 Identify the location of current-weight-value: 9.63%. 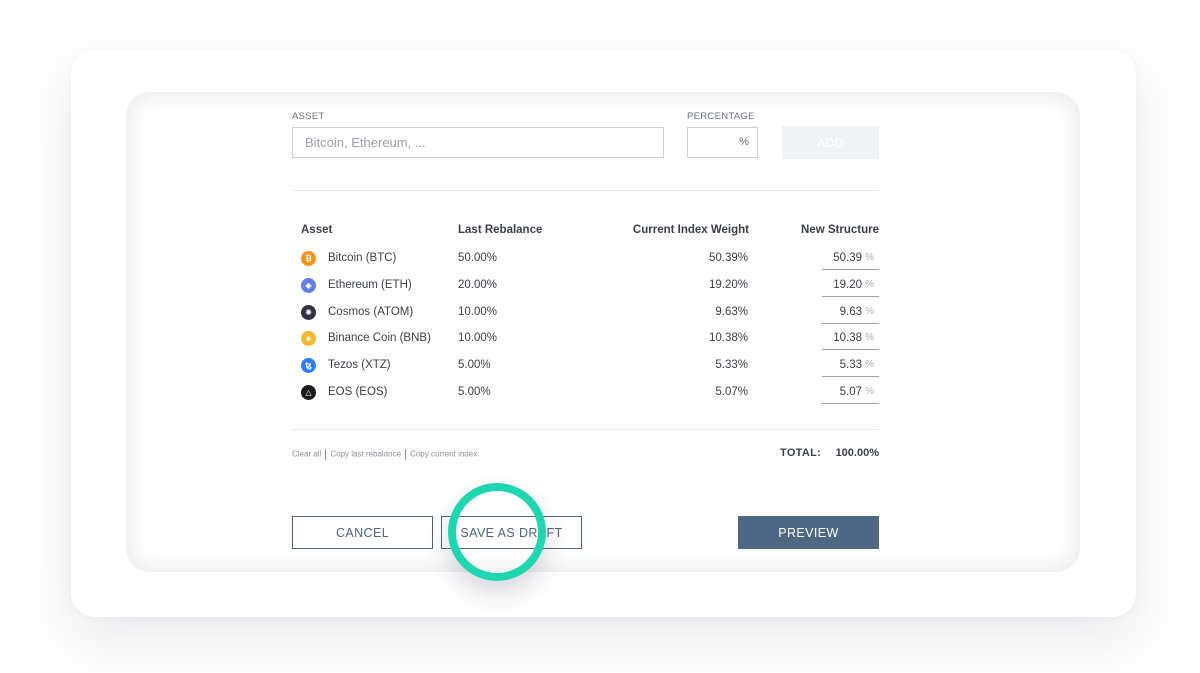
(731, 312).